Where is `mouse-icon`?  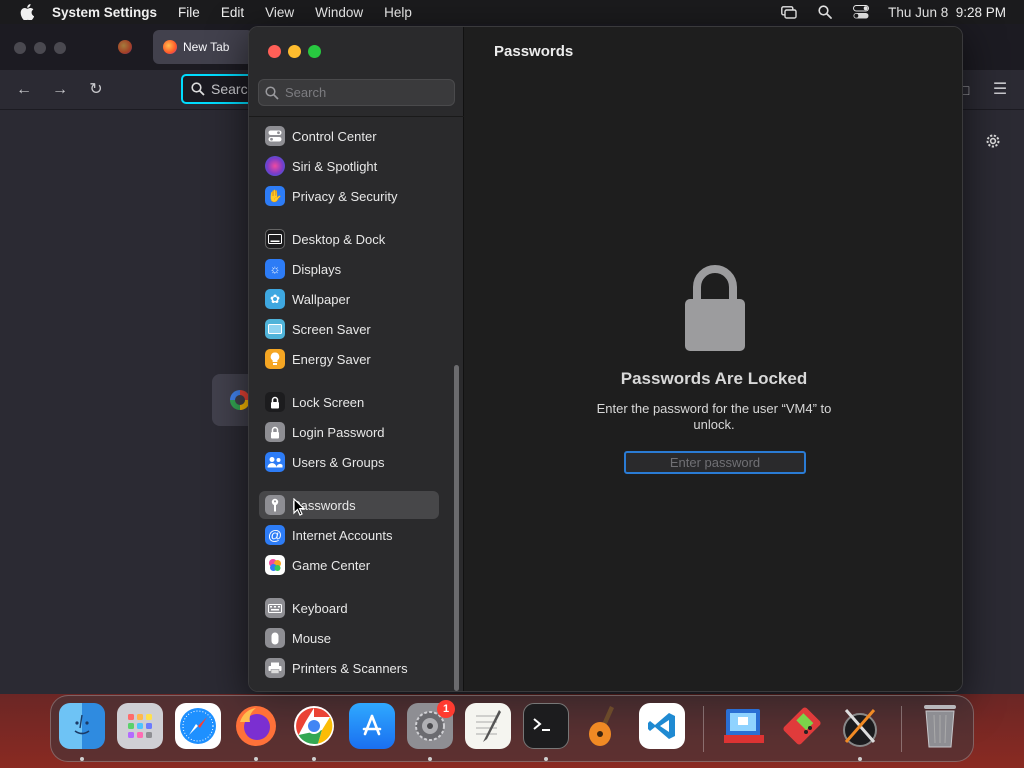
mouse-icon is located at coordinates (275, 638).